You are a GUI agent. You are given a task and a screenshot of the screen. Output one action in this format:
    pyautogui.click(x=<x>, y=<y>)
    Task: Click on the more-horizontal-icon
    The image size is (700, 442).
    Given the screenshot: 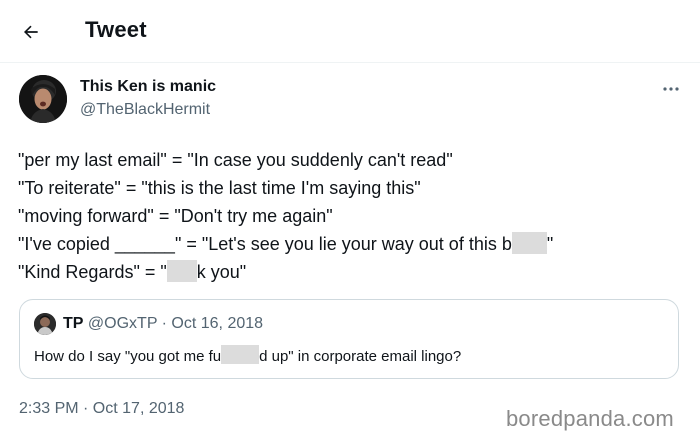 What is the action you would take?
    pyautogui.click(x=671, y=89)
    